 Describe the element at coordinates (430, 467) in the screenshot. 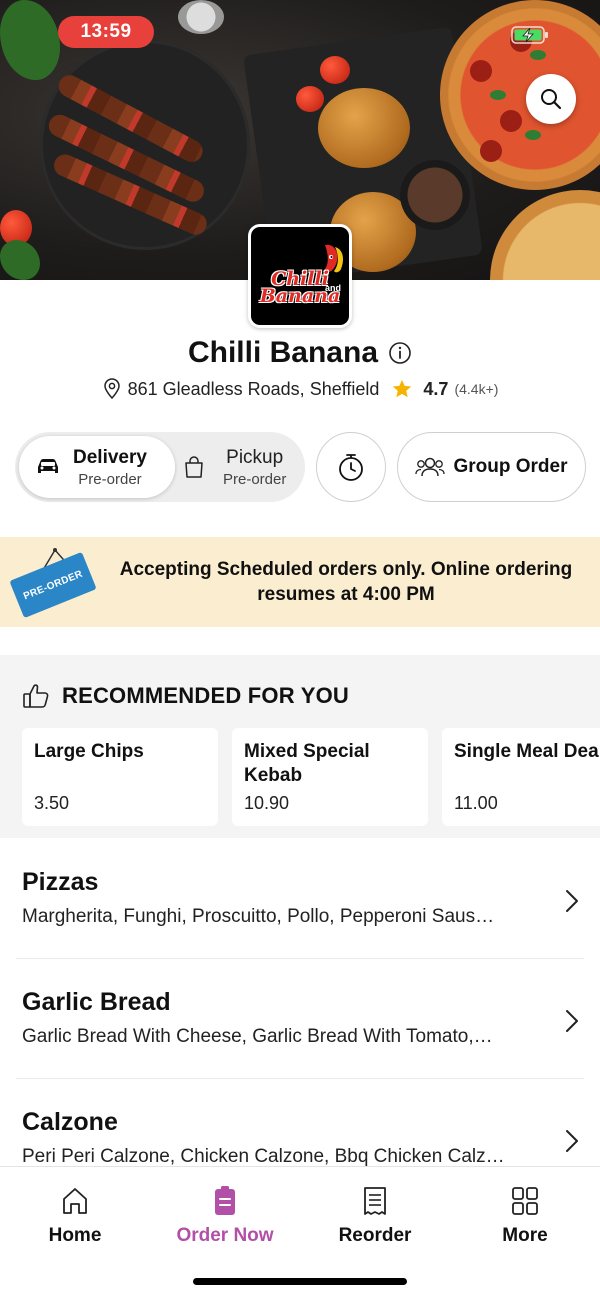

I see `group-icon` at that location.